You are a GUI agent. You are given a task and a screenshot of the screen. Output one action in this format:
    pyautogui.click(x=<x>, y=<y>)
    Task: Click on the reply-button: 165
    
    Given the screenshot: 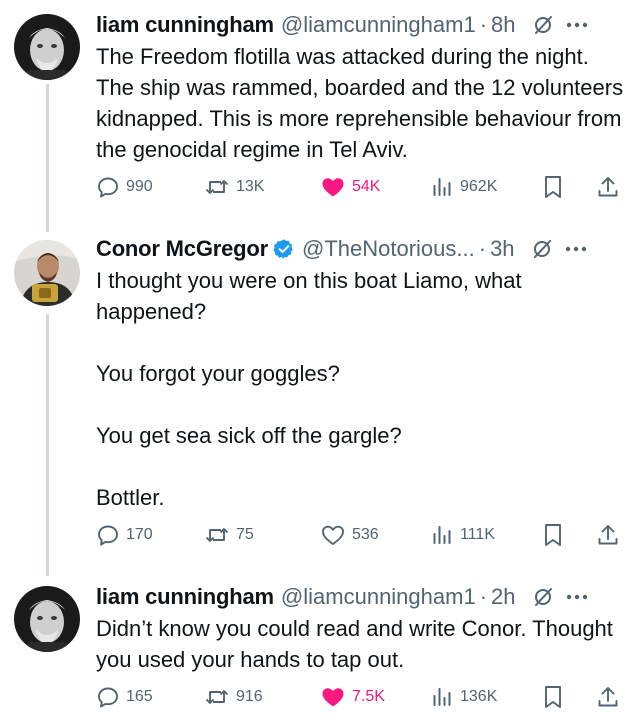 What is the action you would take?
    pyautogui.click(x=124, y=697)
    